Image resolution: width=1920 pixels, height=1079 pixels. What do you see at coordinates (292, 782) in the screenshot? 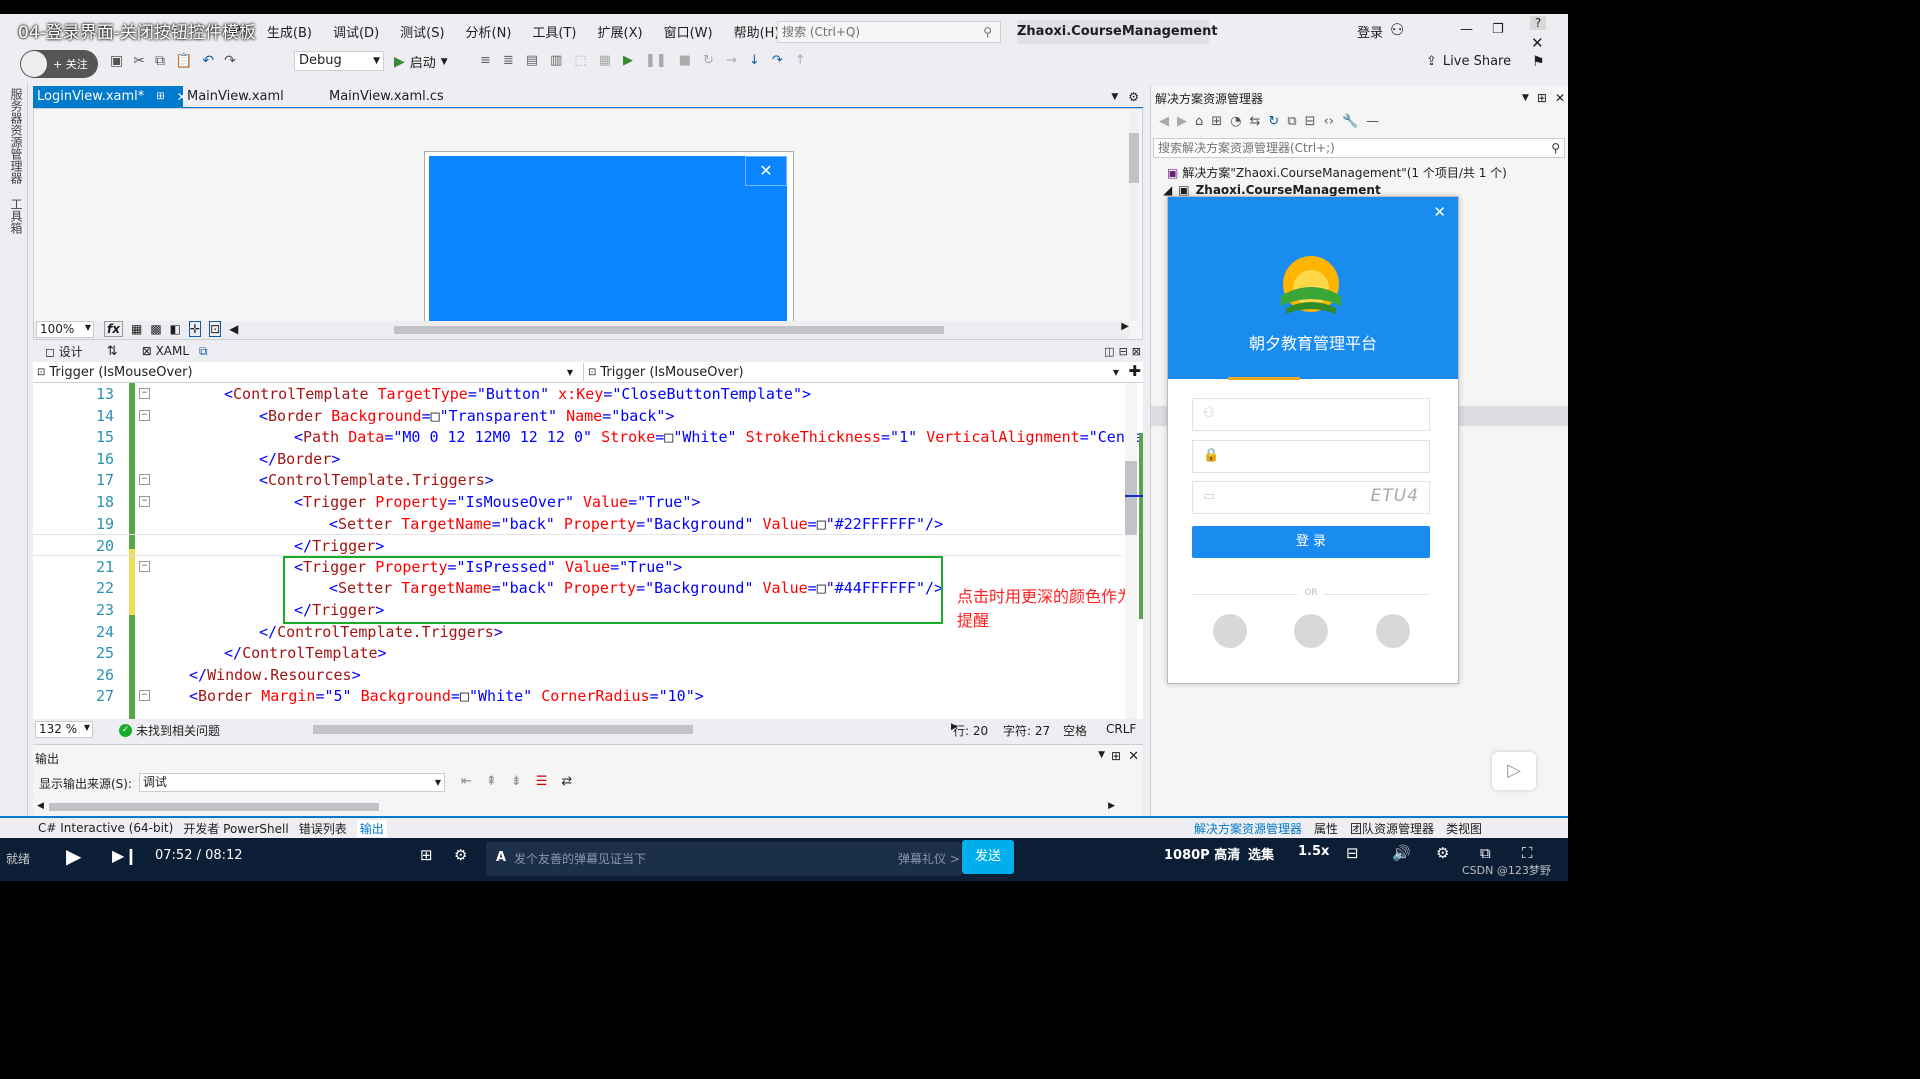
I see `output-source-select: 调试 ▼` at bounding box center [292, 782].